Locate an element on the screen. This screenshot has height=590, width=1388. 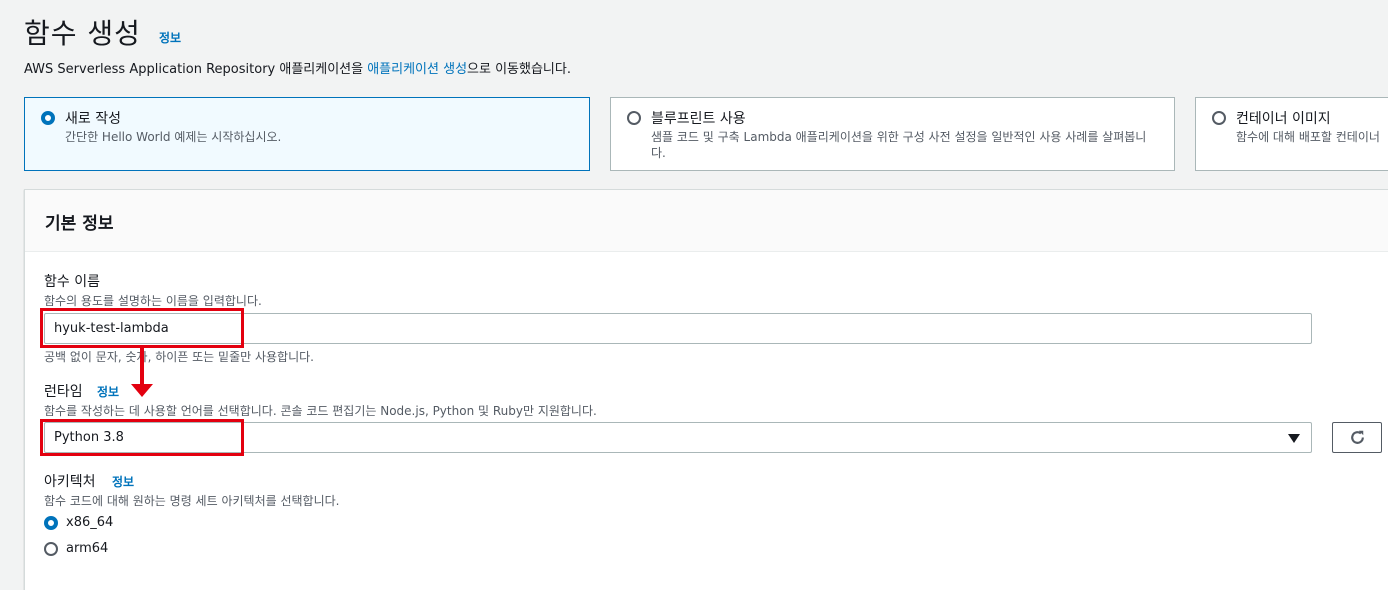
option-title: 컨테이너 이미지 is located at coordinates (1283, 119).